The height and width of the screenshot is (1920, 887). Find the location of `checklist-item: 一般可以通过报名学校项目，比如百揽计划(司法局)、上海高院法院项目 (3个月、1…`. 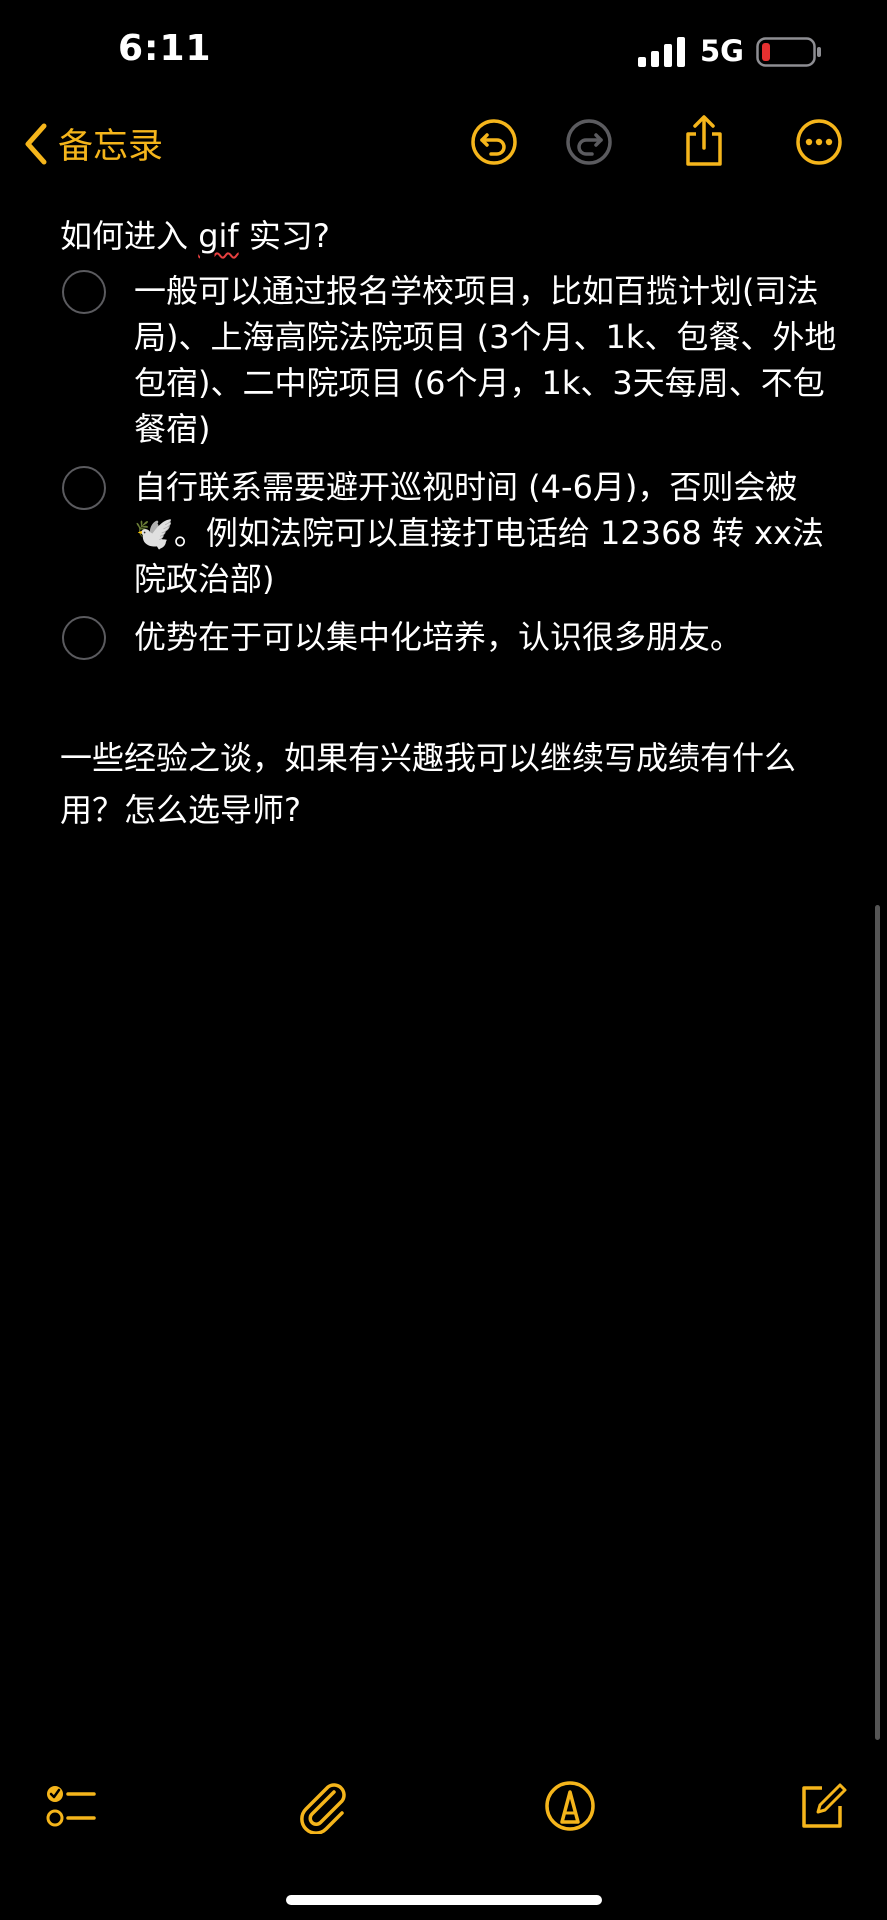

checklist-item: 一般可以通过报名学校项目，比如百揽计划(司法局)、上海高院法院项目 (3个月、1… is located at coordinates (450, 360).